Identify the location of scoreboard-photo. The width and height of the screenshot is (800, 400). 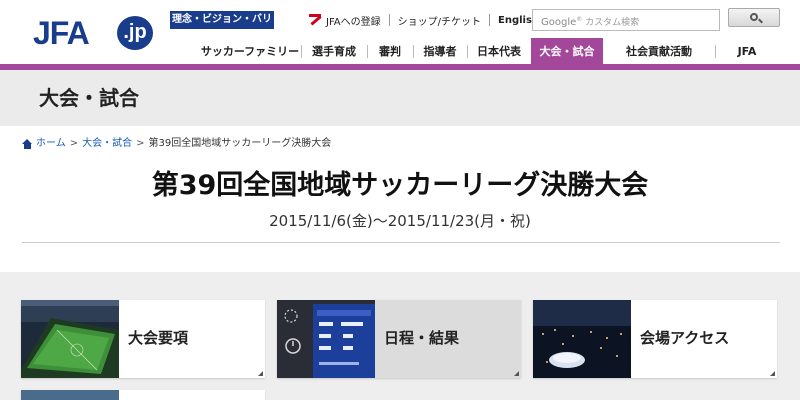
(326, 339).